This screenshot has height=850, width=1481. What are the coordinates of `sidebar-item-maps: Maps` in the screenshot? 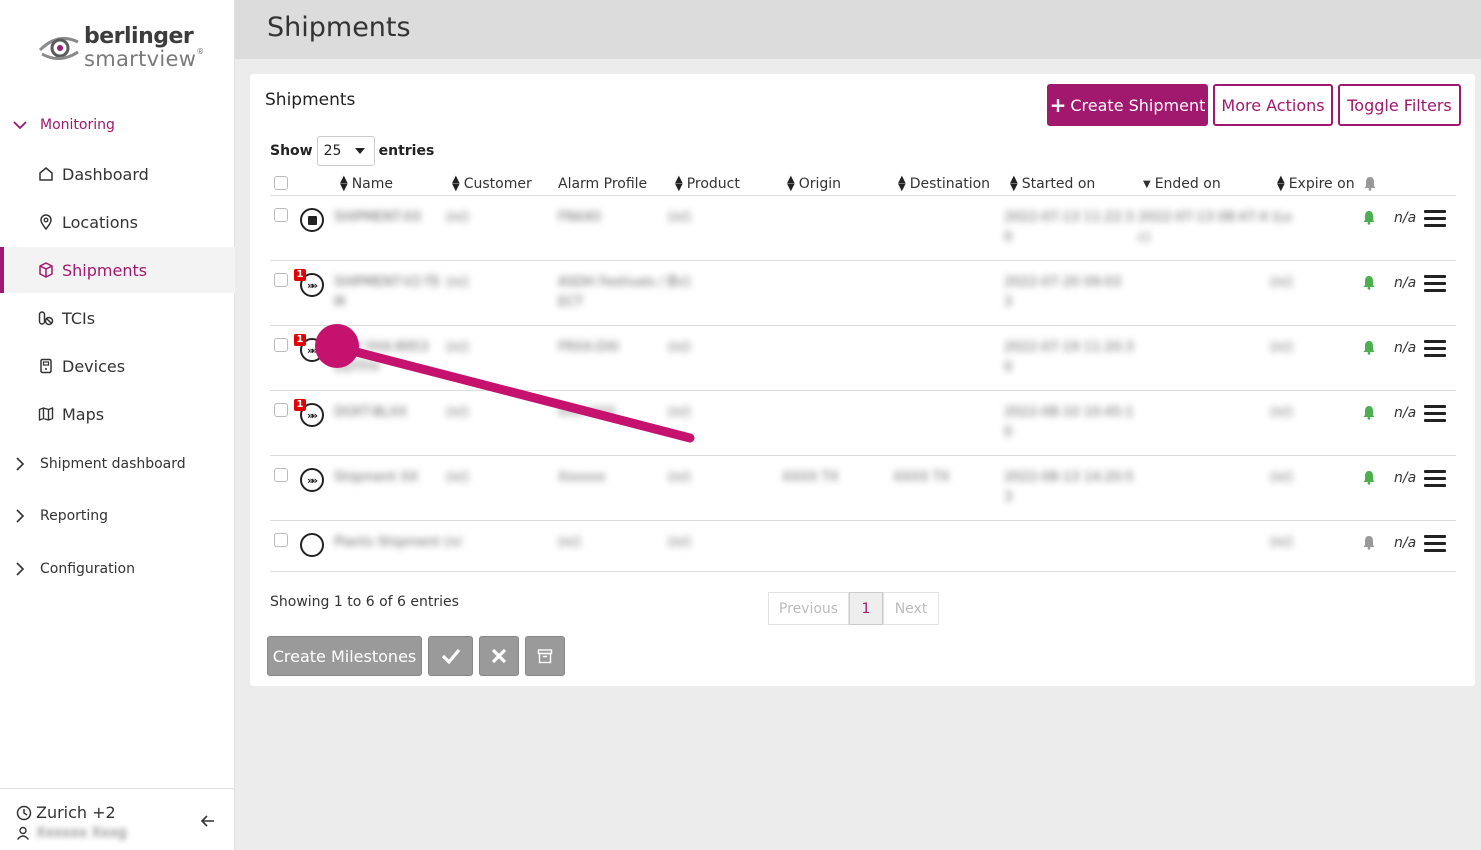 It's located at (117, 414).